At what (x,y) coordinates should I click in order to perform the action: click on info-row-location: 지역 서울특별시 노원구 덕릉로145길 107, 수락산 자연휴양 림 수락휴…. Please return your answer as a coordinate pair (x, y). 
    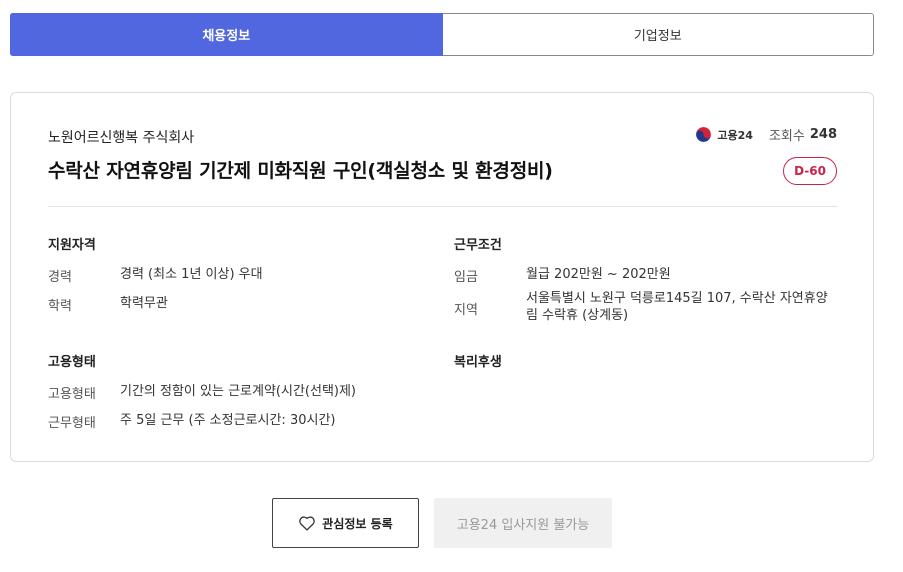
    Looking at the image, I should click on (654, 307).